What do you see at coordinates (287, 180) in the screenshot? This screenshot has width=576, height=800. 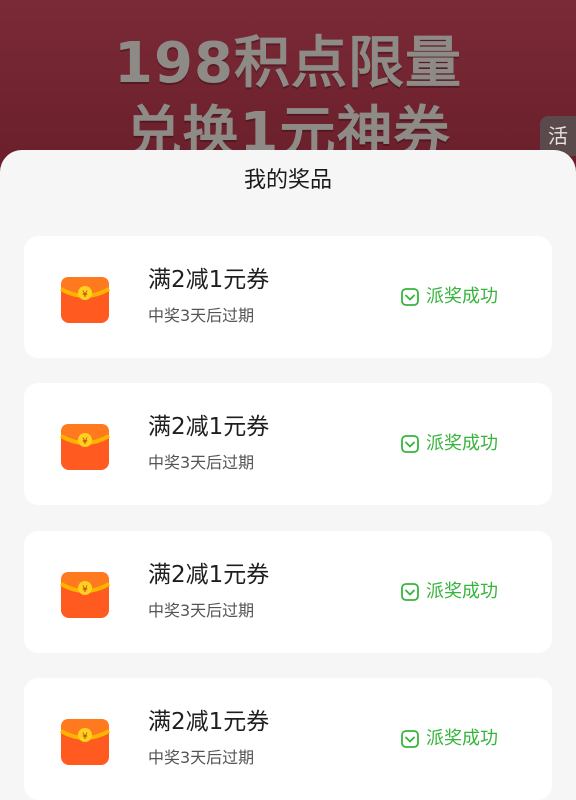 I see `sheet-title: 我的奖品` at bounding box center [287, 180].